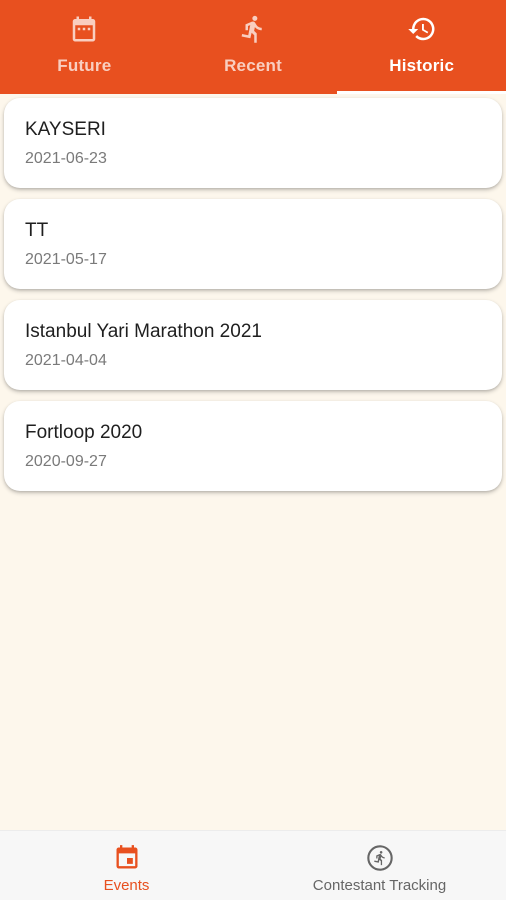 The width and height of the screenshot is (506, 900). Describe the element at coordinates (66, 259) in the screenshot. I see `event-date: 2021-05-17` at that location.